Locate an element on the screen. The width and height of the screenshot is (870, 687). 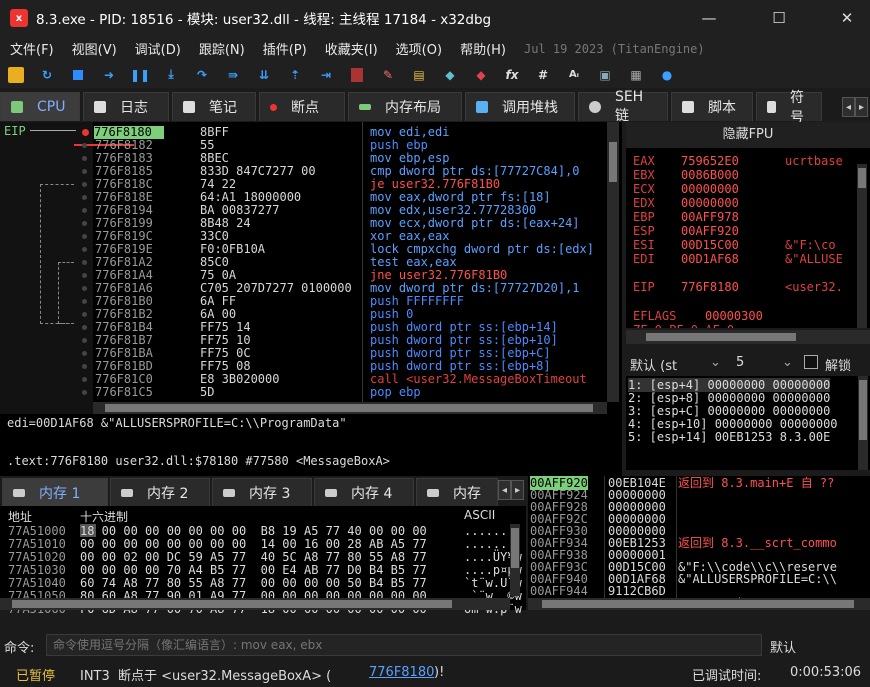
hash-icon: # is located at coordinates (543, 75).